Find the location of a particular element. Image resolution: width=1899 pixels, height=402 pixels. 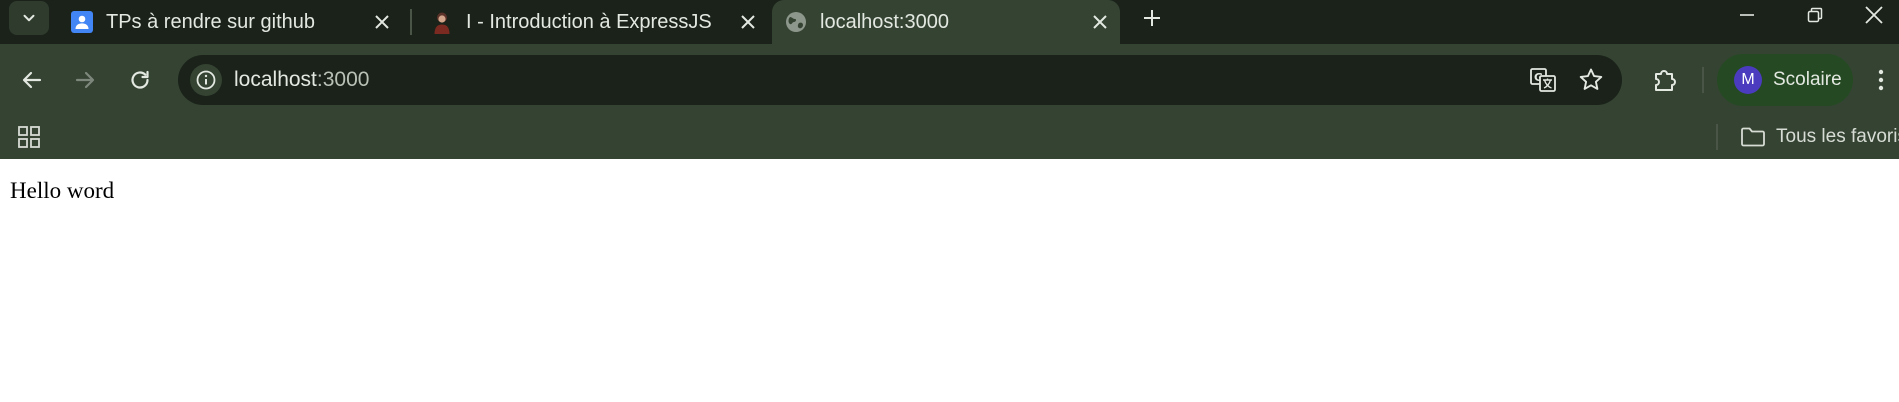

tab-localhost: localhost:3000 is located at coordinates (946, 22).